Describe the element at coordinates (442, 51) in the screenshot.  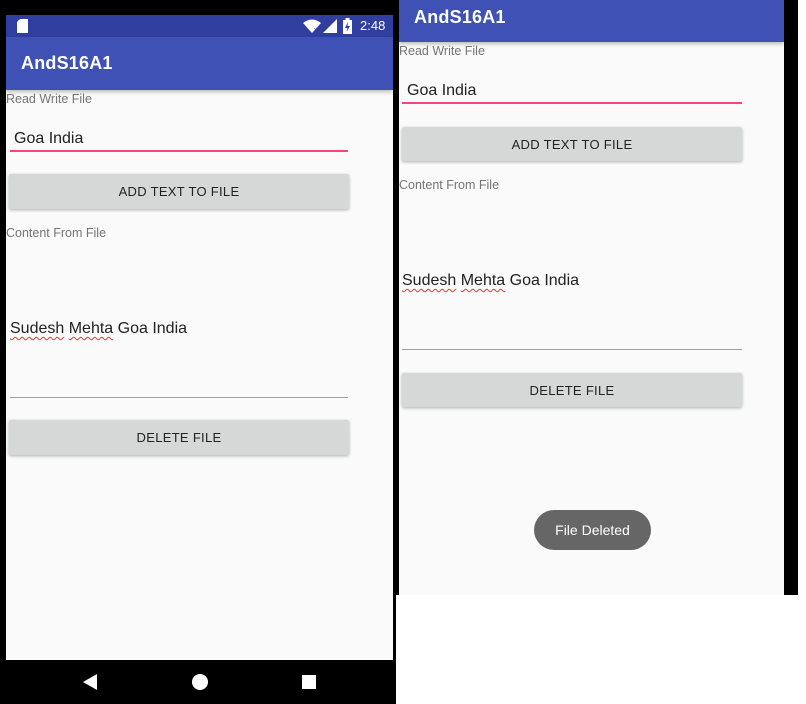
I see `read-write-file-label-right: Read Write File` at that location.